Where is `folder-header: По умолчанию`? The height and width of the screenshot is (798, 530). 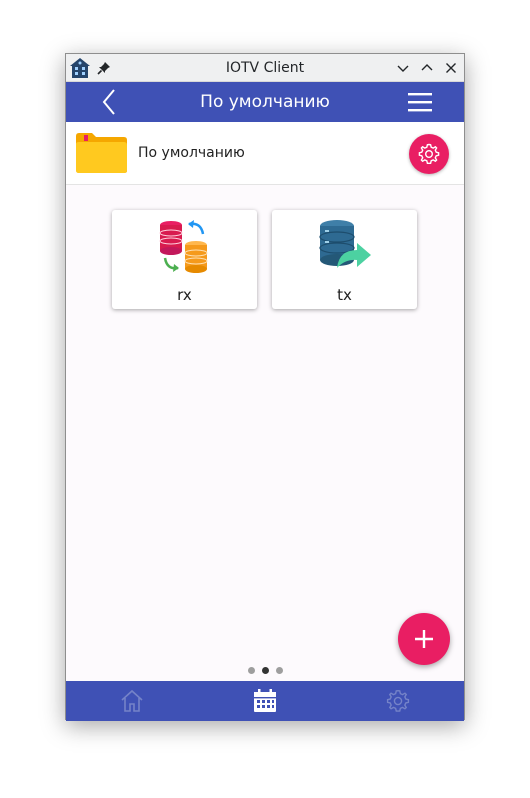 folder-header: По умолчанию is located at coordinates (265, 153).